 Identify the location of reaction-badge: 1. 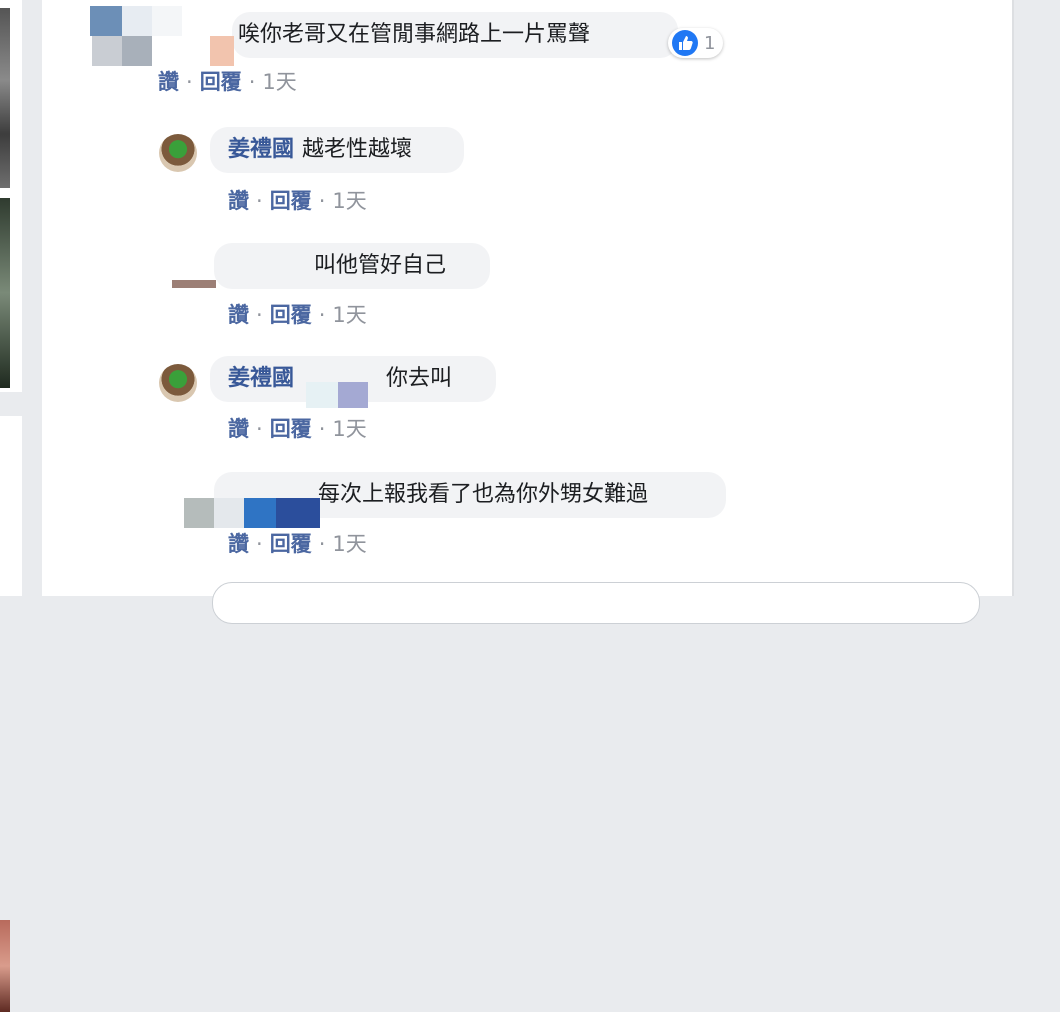
(696, 43).